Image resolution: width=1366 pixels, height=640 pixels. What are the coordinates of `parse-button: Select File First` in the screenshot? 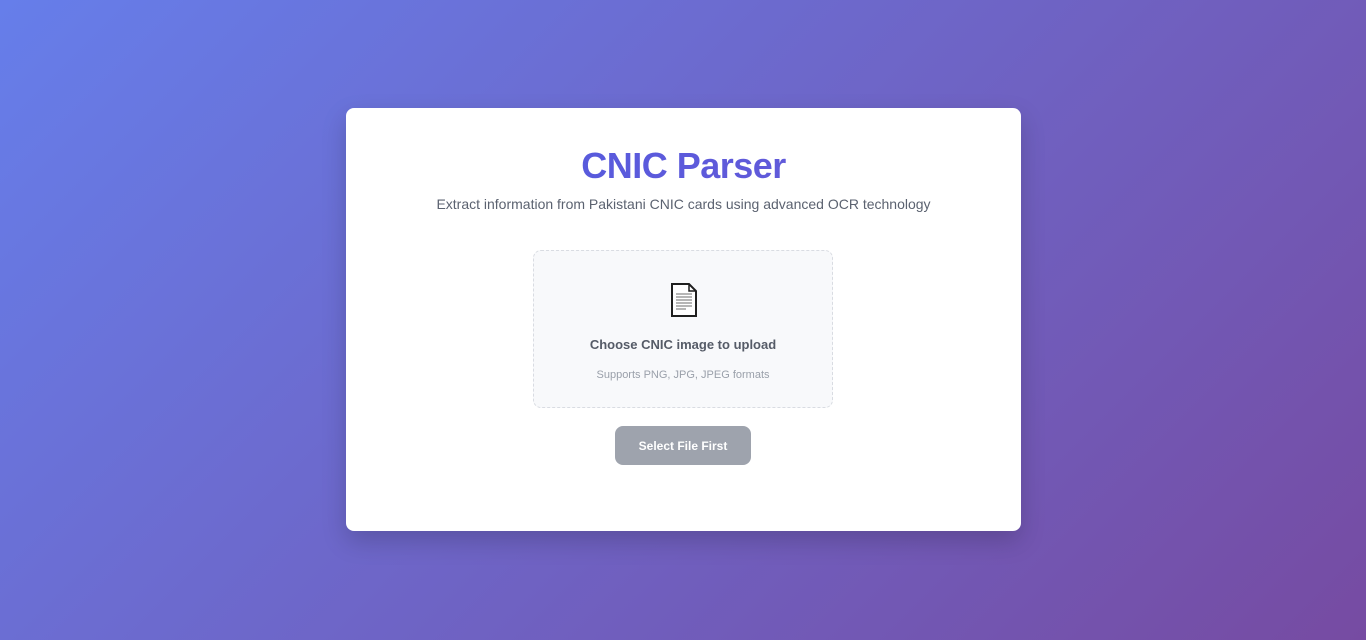 It's located at (683, 445).